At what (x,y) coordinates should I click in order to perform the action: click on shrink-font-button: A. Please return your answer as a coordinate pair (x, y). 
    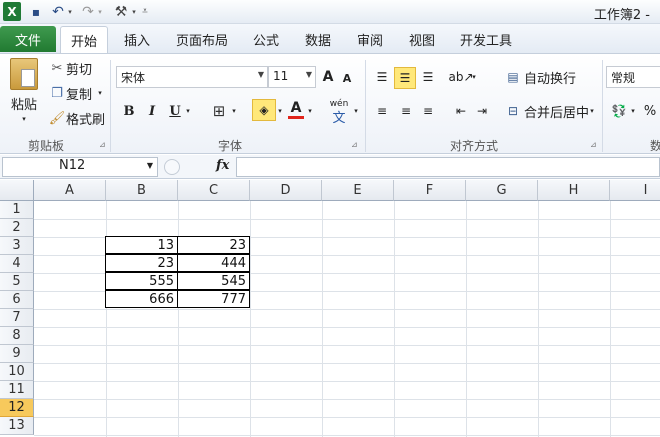
    Looking at the image, I should click on (347, 78).